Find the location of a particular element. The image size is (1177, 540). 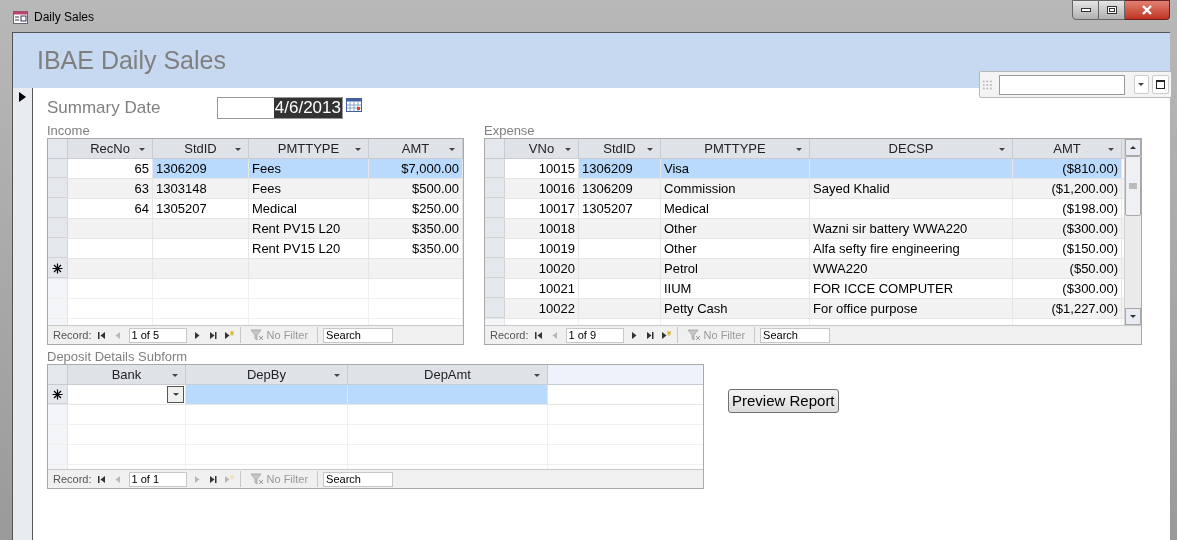

record-position-field: 1 of 5 is located at coordinates (157, 335).